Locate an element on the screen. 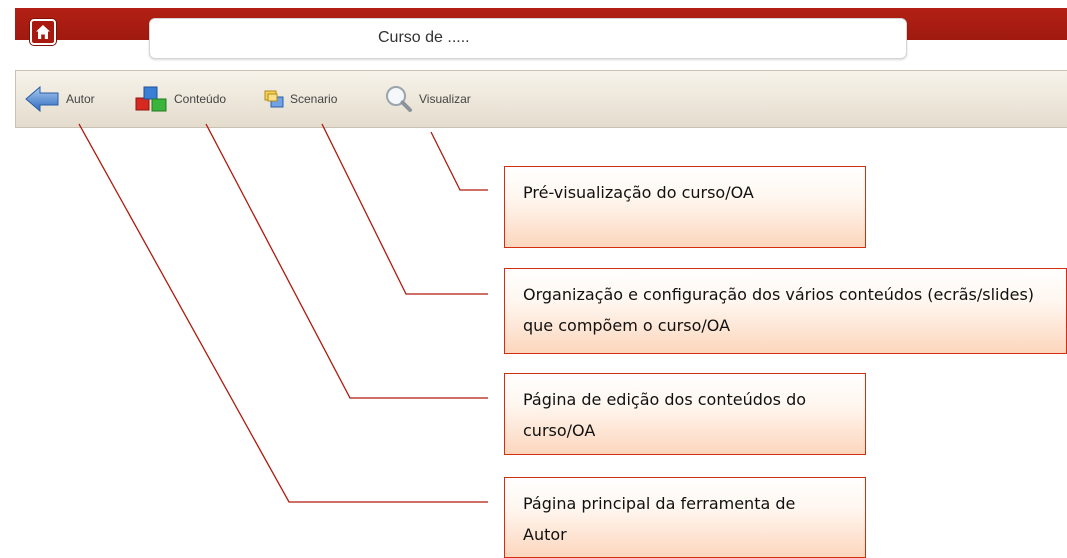  magnifier-icon is located at coordinates (399, 99).